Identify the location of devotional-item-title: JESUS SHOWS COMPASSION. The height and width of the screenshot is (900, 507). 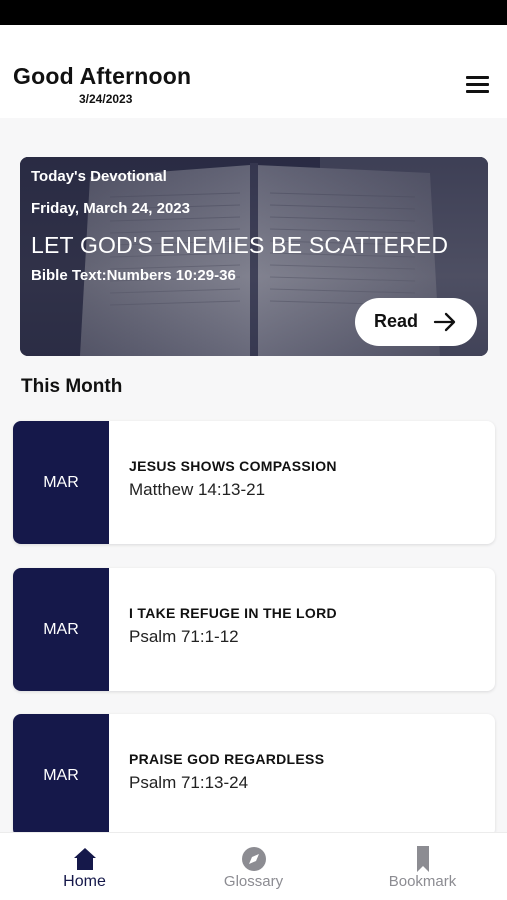
(233, 466).